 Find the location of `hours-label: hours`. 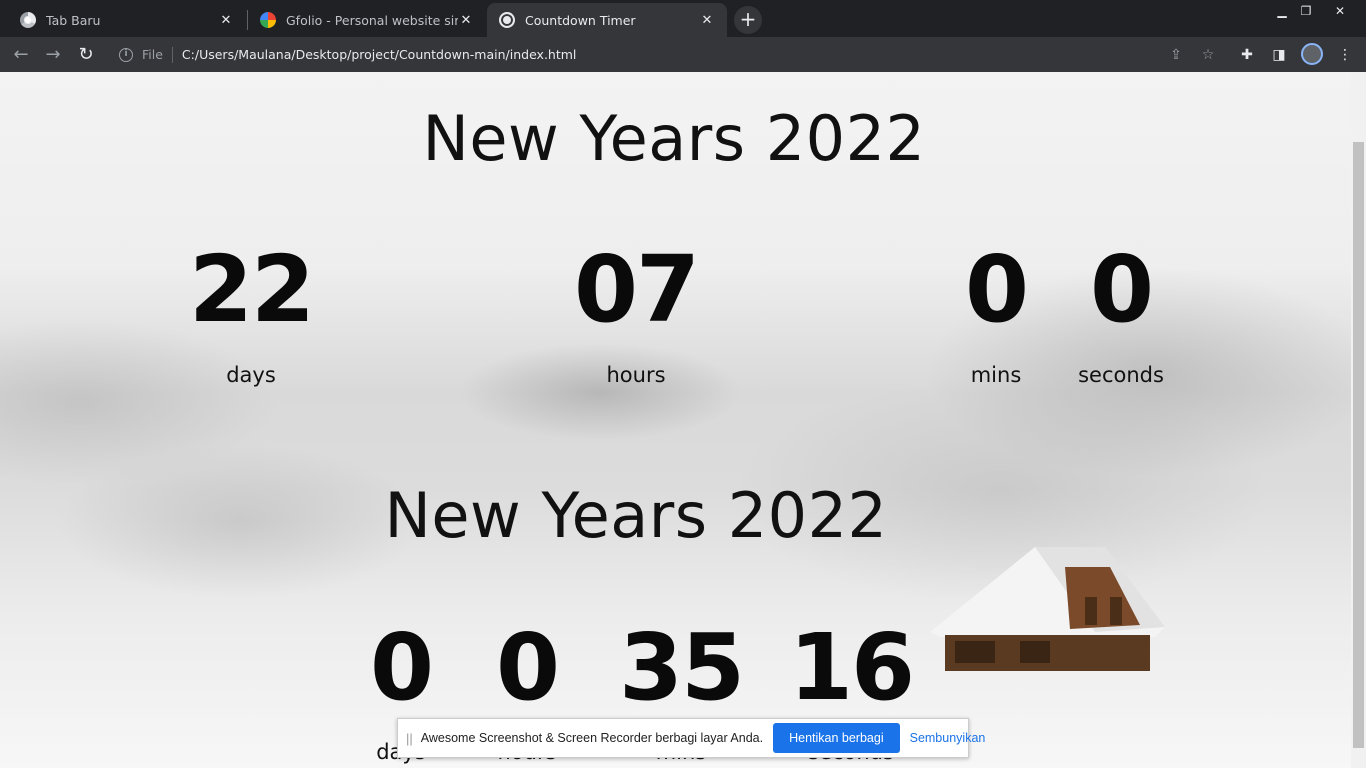

hours-label: hours is located at coordinates (636, 375).